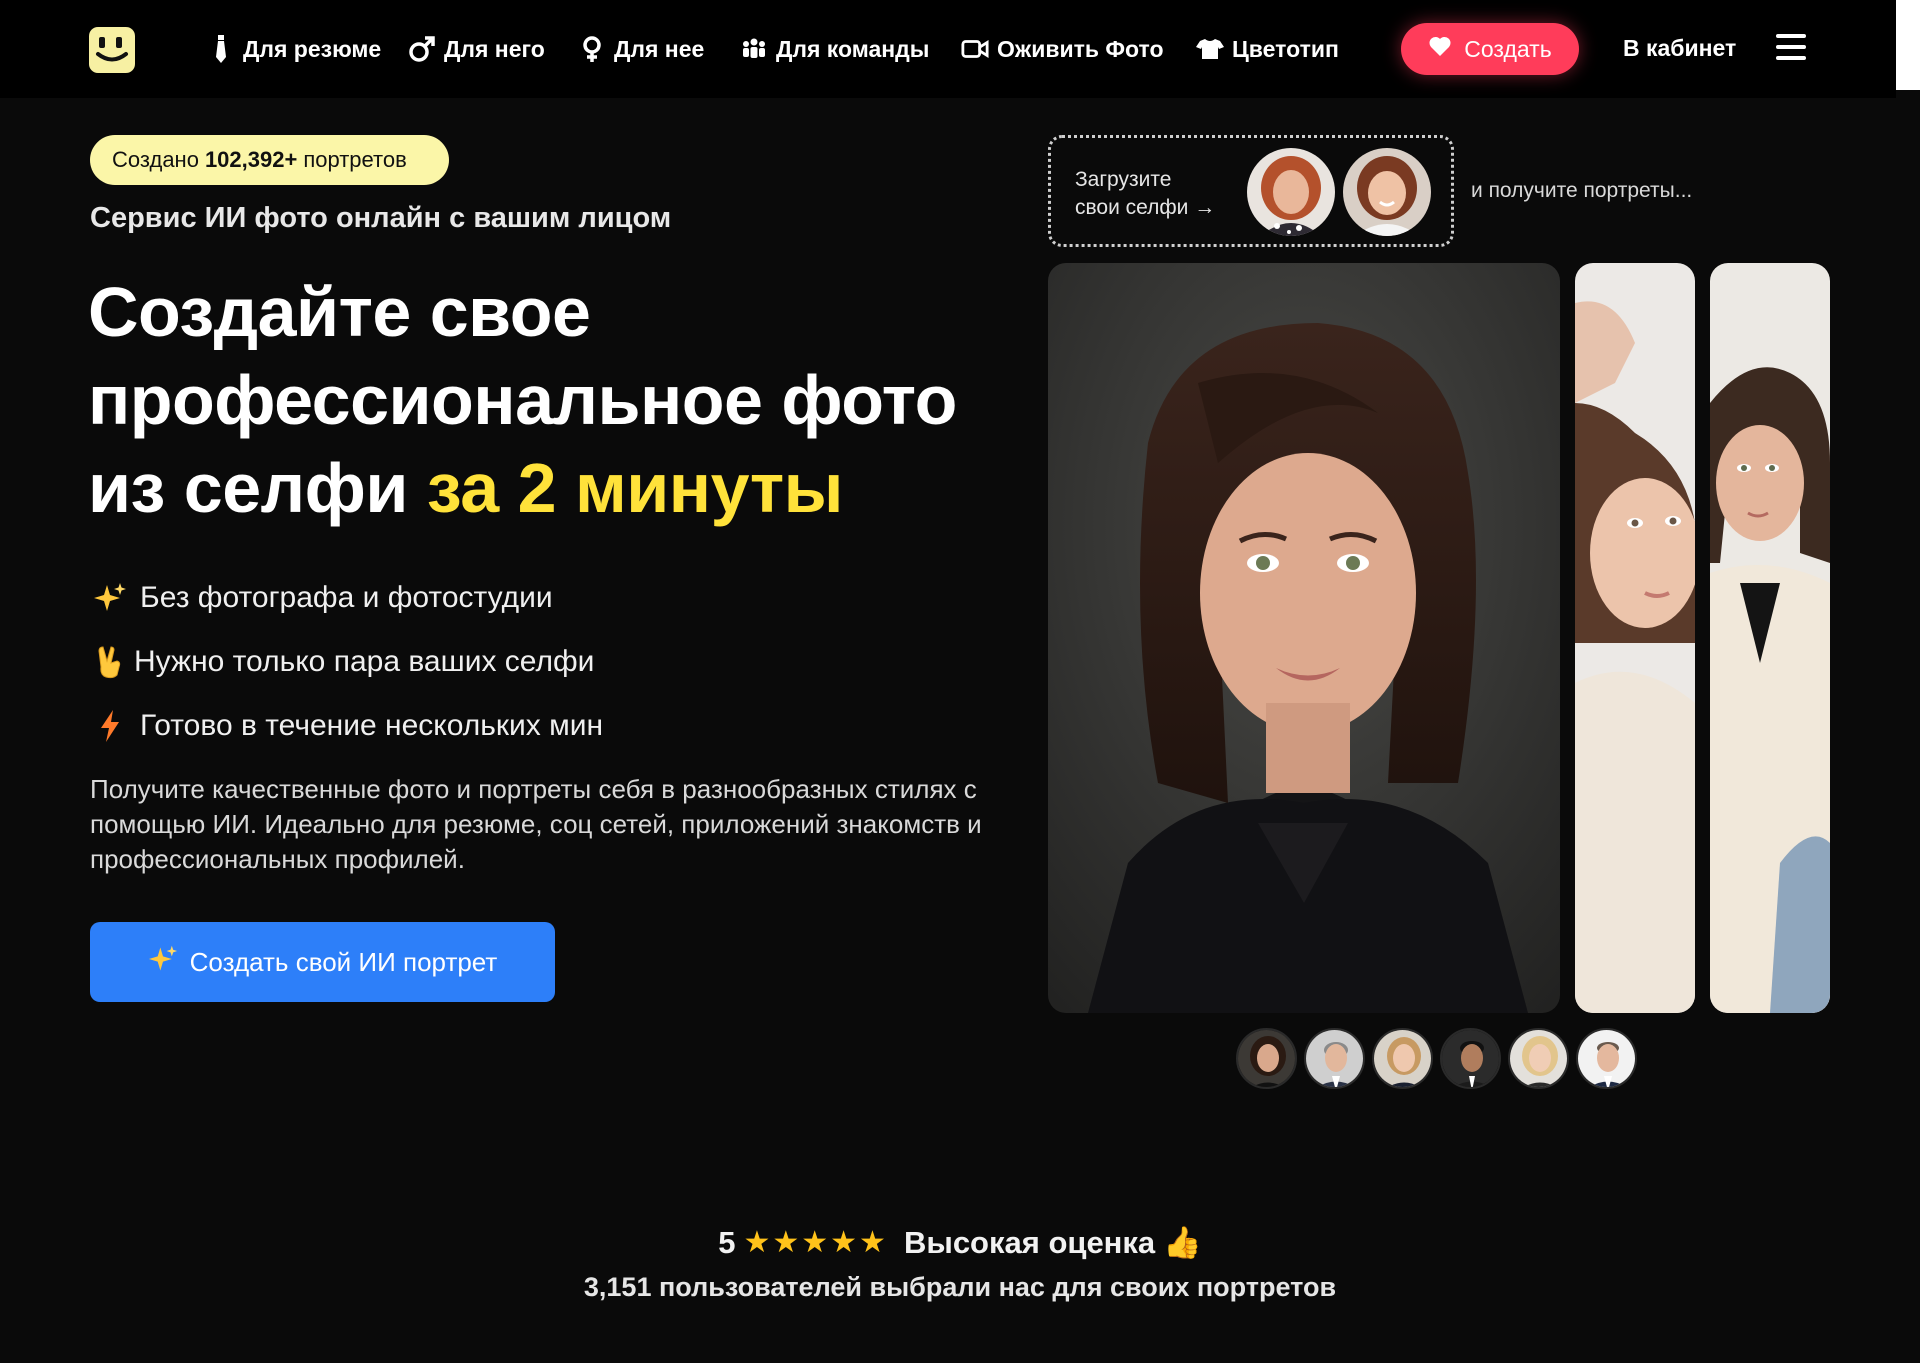 This screenshot has width=1920, height=1363. What do you see at coordinates (339, 312) in the screenshot?
I see `headline-line: Создайте свое` at bounding box center [339, 312].